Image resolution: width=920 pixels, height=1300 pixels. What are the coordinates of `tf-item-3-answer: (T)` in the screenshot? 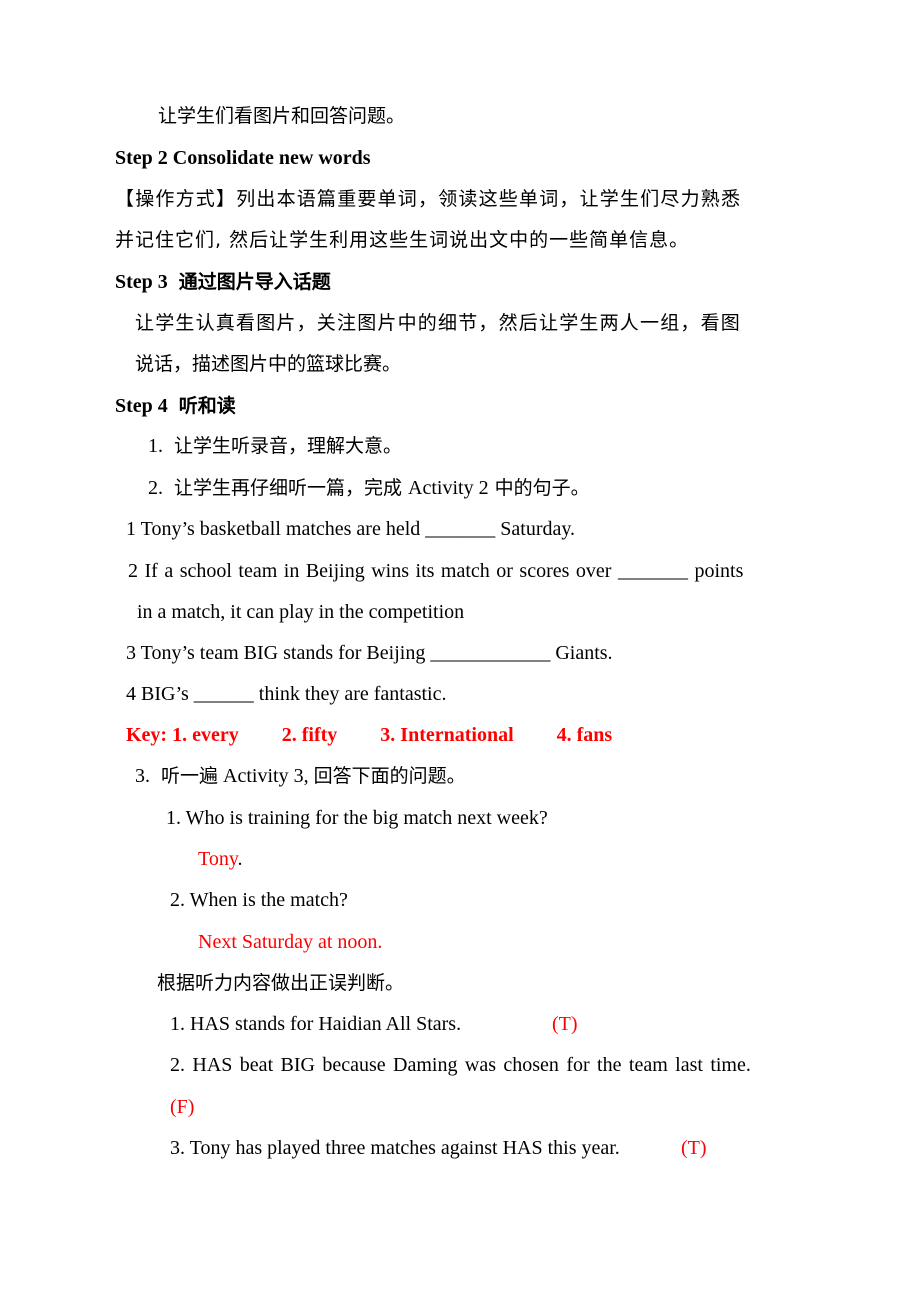 It's located at (694, 1148).